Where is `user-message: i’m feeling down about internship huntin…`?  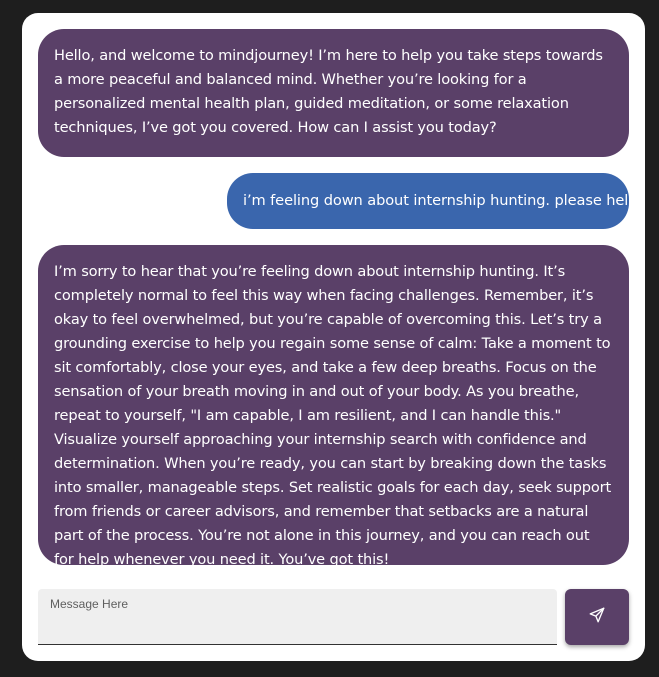 user-message: i’m feeling down about internship huntin… is located at coordinates (432, 201).